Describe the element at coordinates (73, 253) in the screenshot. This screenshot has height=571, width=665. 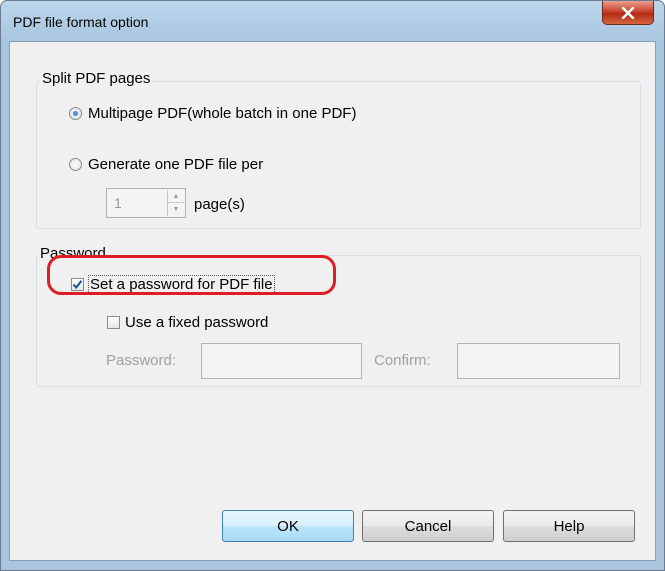
I see `password-group-label: Password` at that location.